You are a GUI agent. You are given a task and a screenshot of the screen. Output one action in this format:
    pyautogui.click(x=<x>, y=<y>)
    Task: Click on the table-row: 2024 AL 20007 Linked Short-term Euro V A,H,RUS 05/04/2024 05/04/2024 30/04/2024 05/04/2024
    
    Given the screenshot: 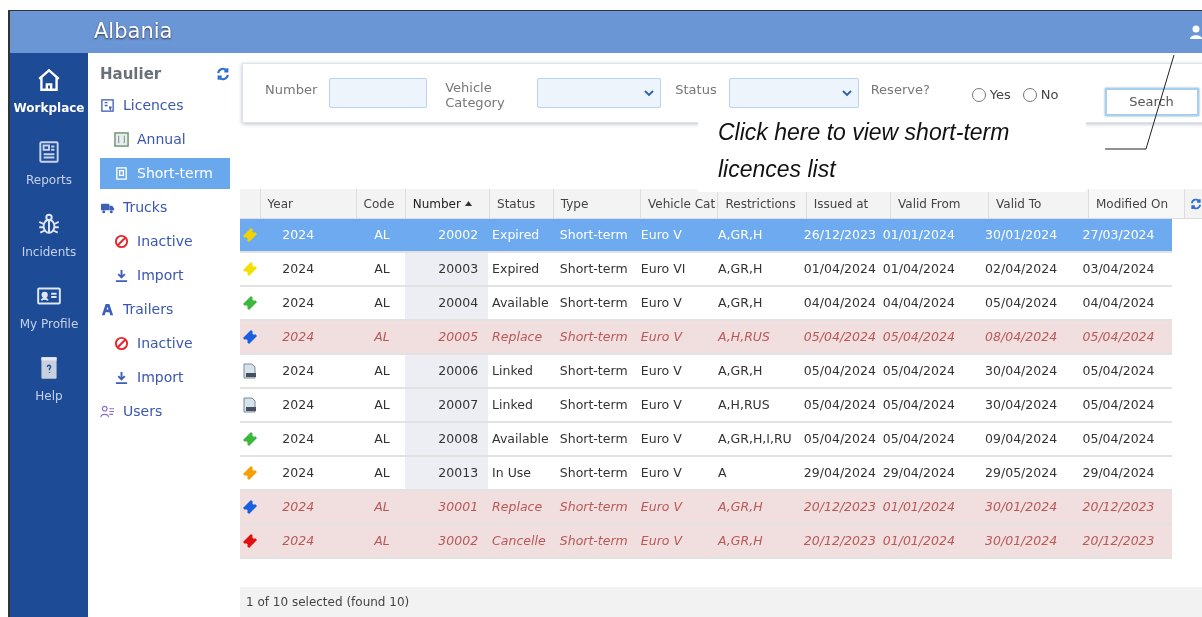 What is the action you would take?
    pyautogui.click(x=706, y=406)
    